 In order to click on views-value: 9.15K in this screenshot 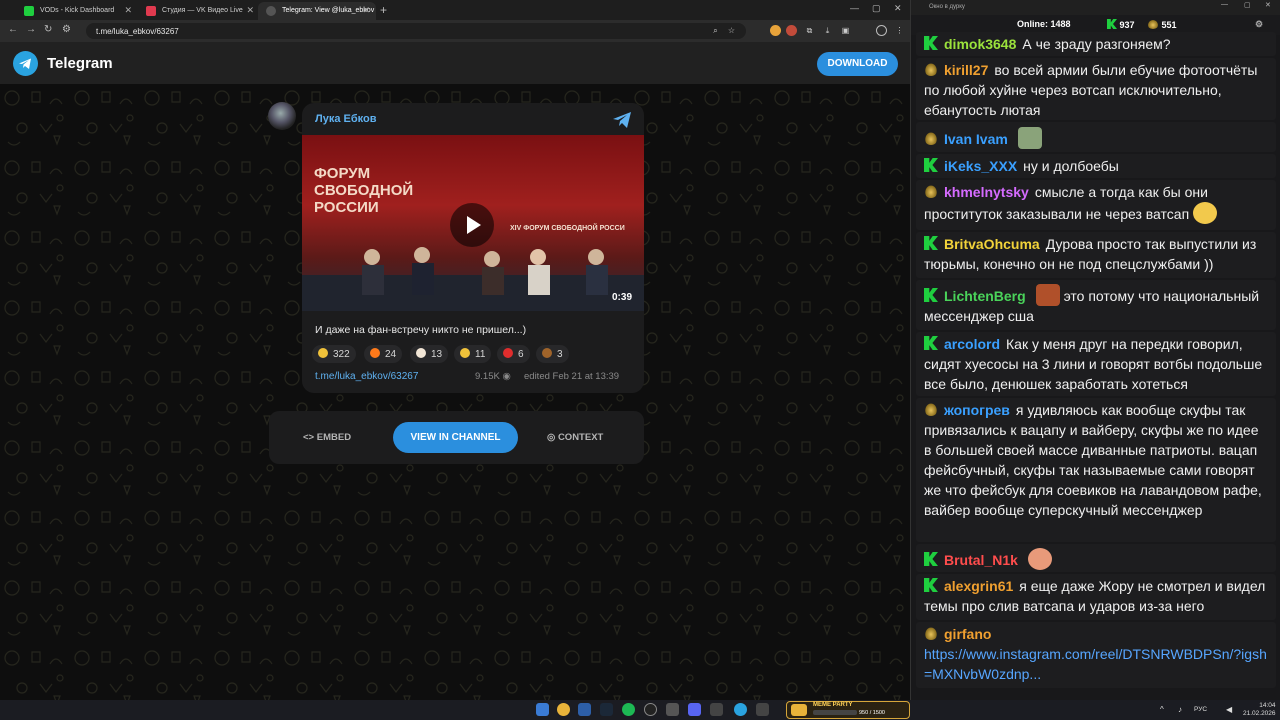, I will do `click(487, 376)`.